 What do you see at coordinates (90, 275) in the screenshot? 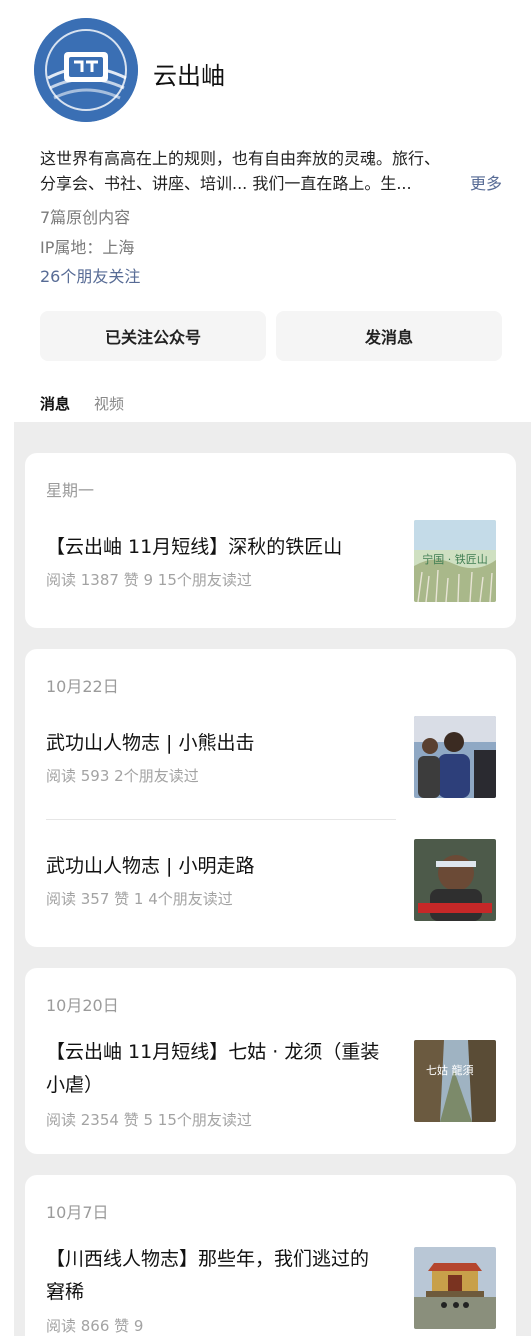
I see `friends-following-link: 26个朋友关注` at bounding box center [90, 275].